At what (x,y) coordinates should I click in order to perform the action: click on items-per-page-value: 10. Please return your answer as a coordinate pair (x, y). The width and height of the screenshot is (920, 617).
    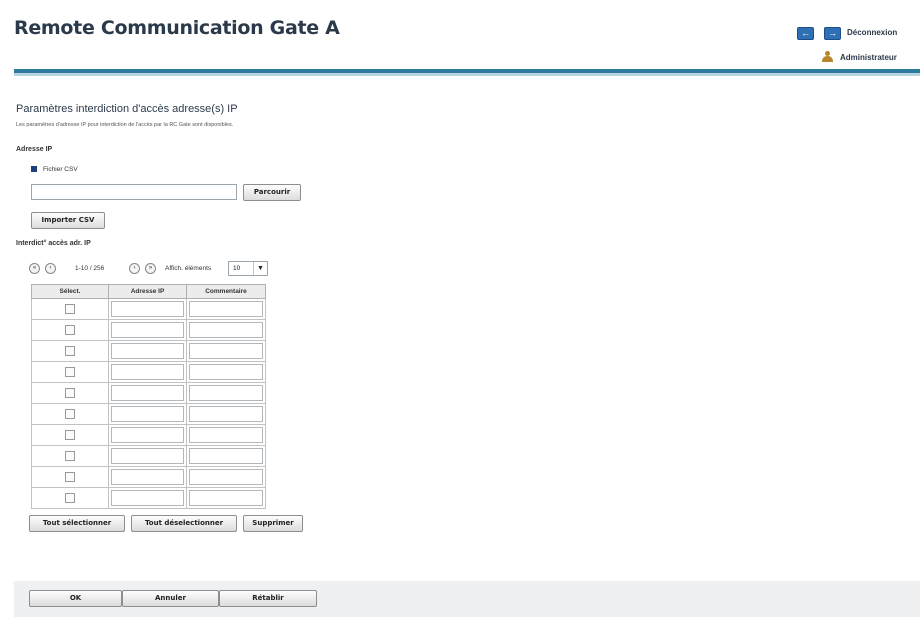
    Looking at the image, I should click on (237, 268).